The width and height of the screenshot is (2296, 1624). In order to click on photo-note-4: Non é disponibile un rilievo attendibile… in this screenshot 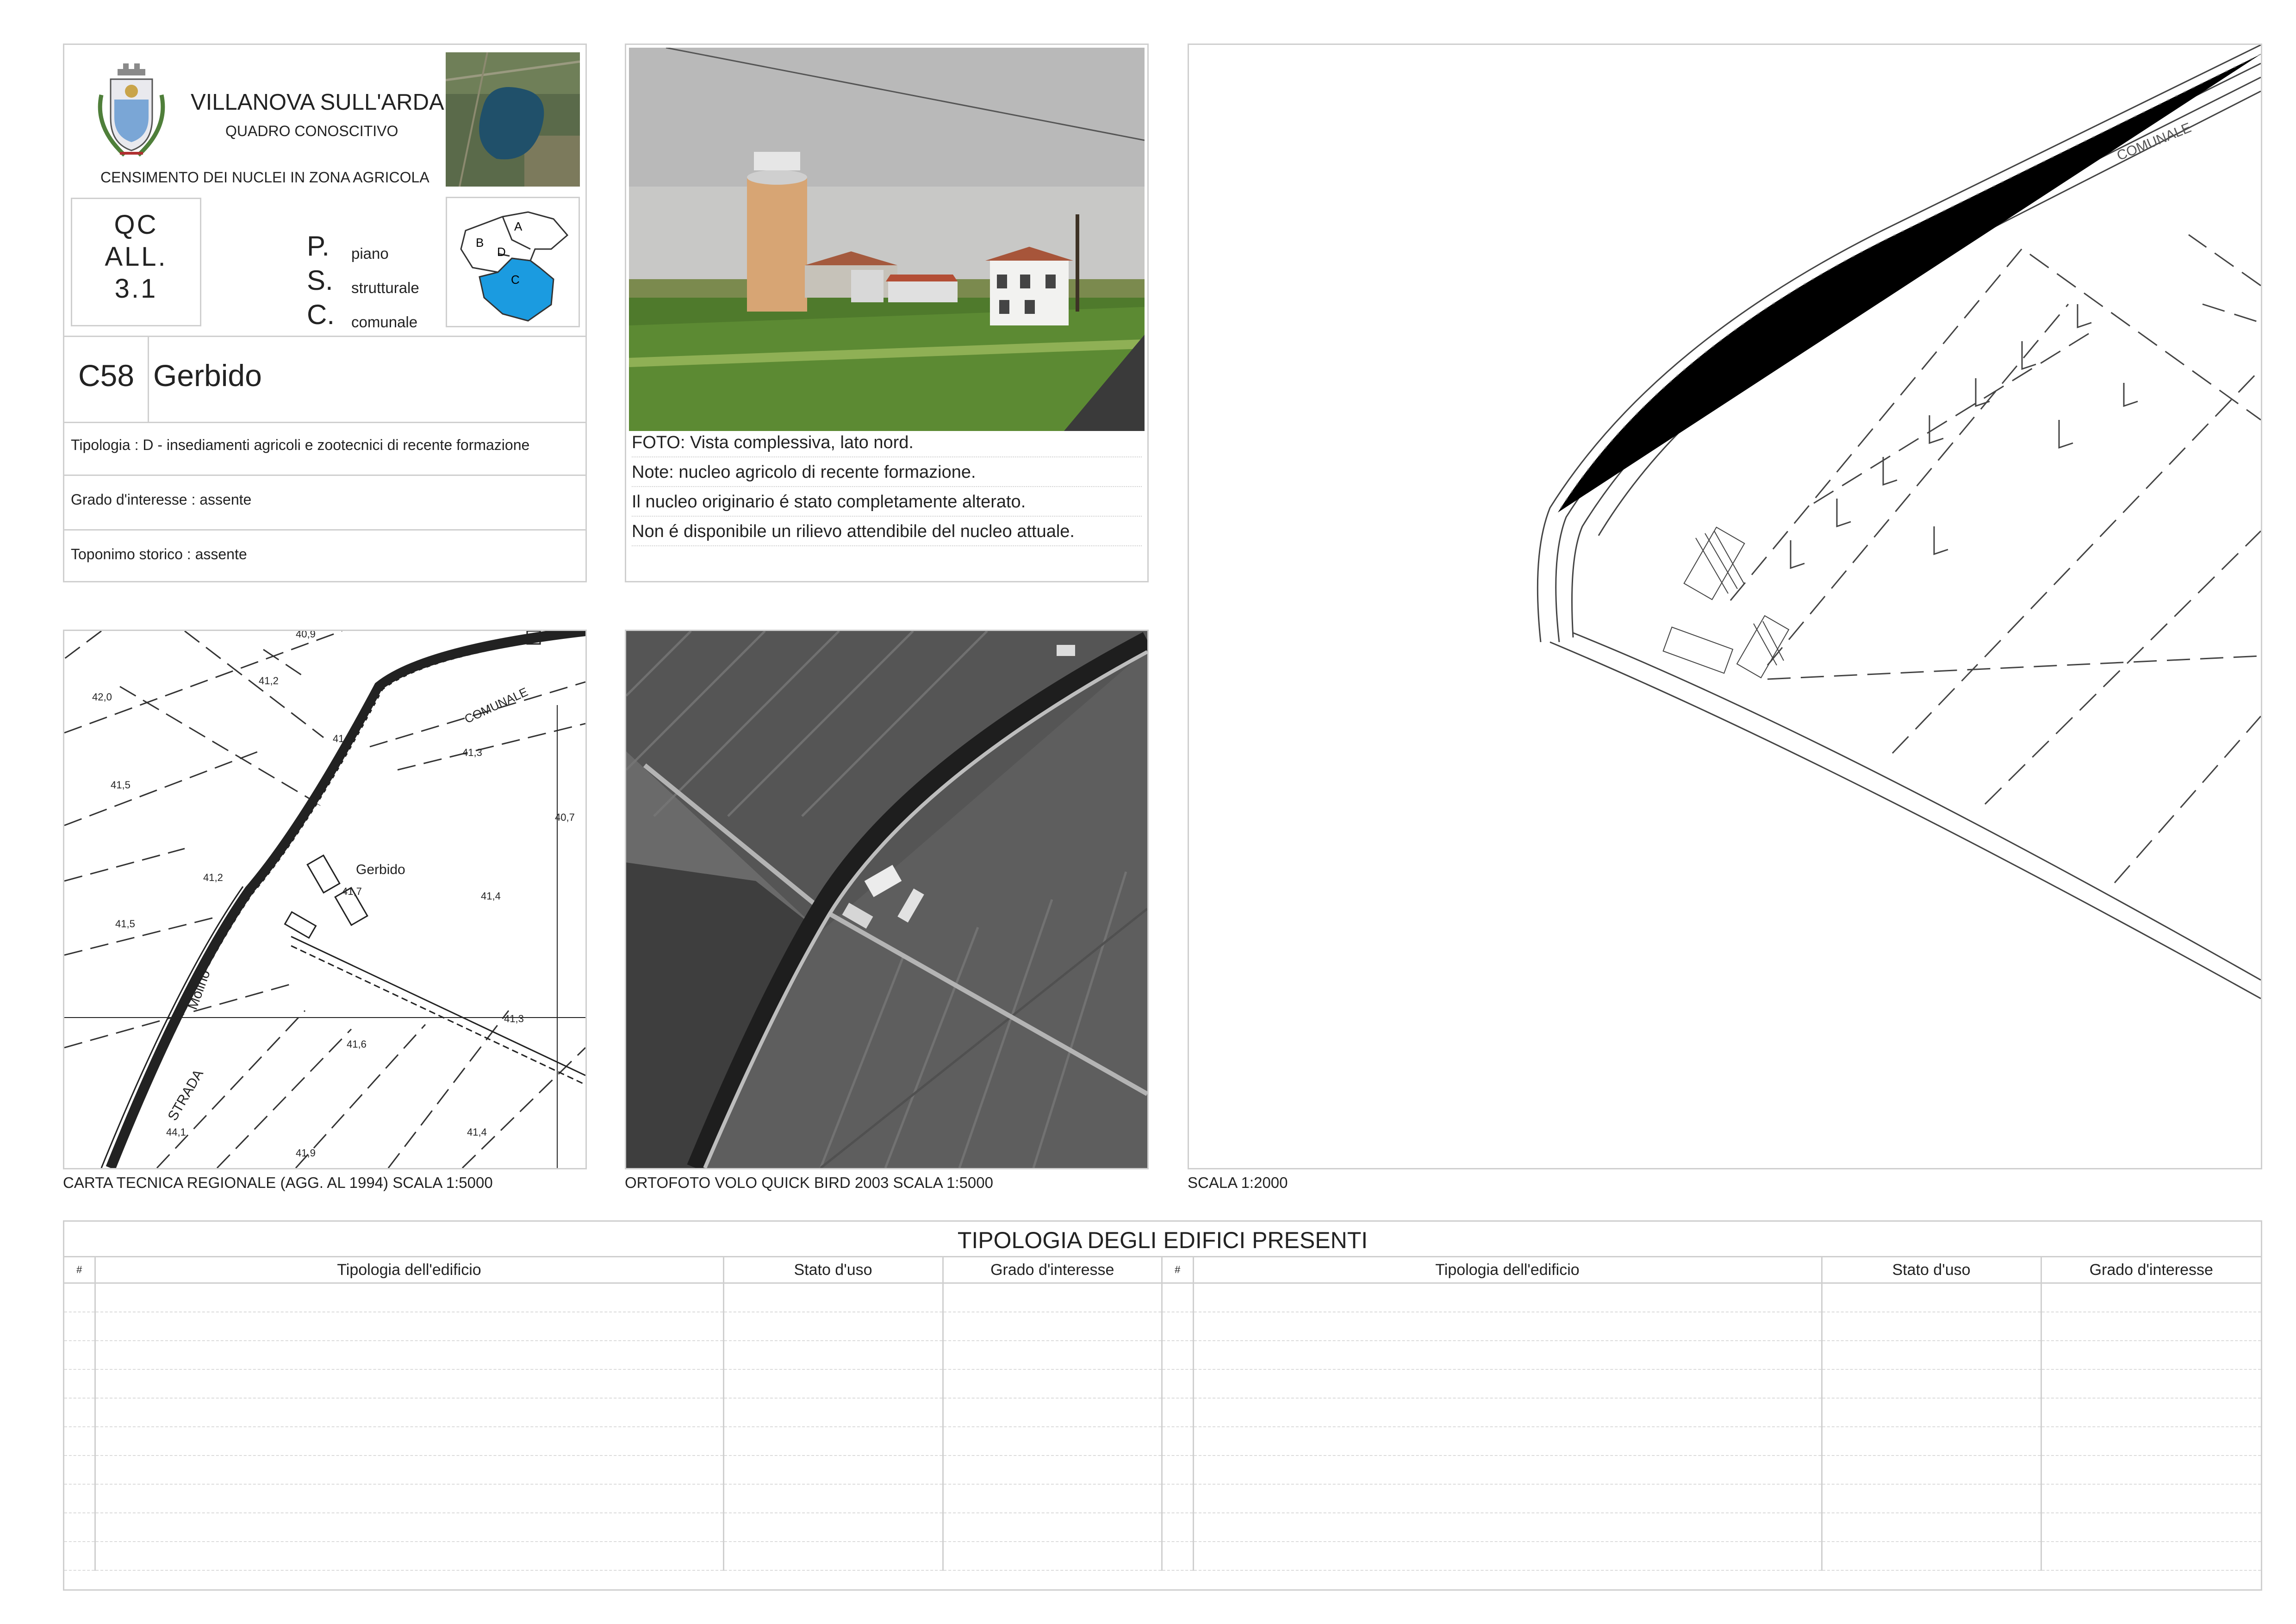, I will do `click(887, 534)`.